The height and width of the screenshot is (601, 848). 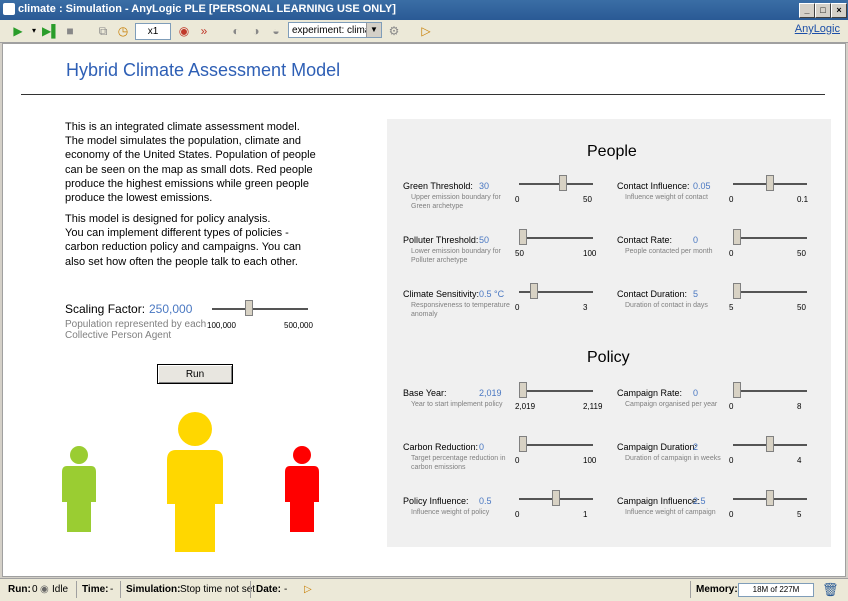 What do you see at coordinates (436, 501) in the screenshot?
I see `policy-influence-label: Policy Influence:` at bounding box center [436, 501].